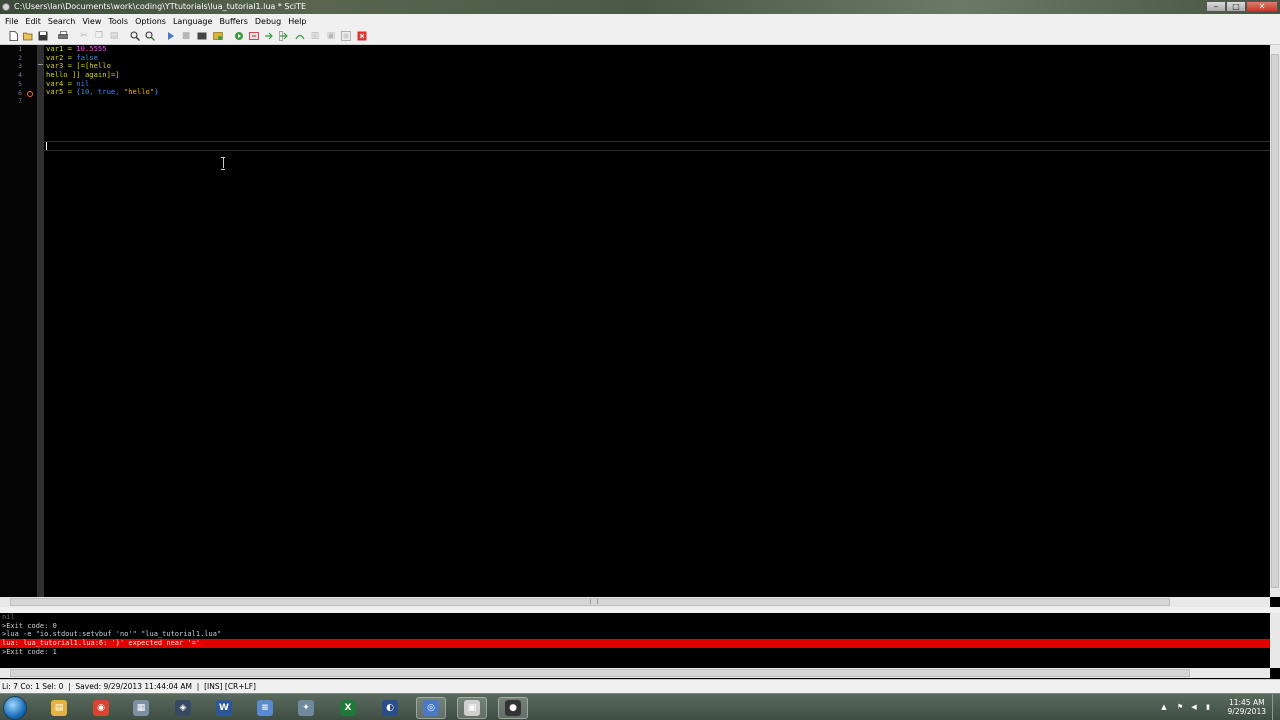  I want to click on taskbar-app: ◈, so click(183, 708).